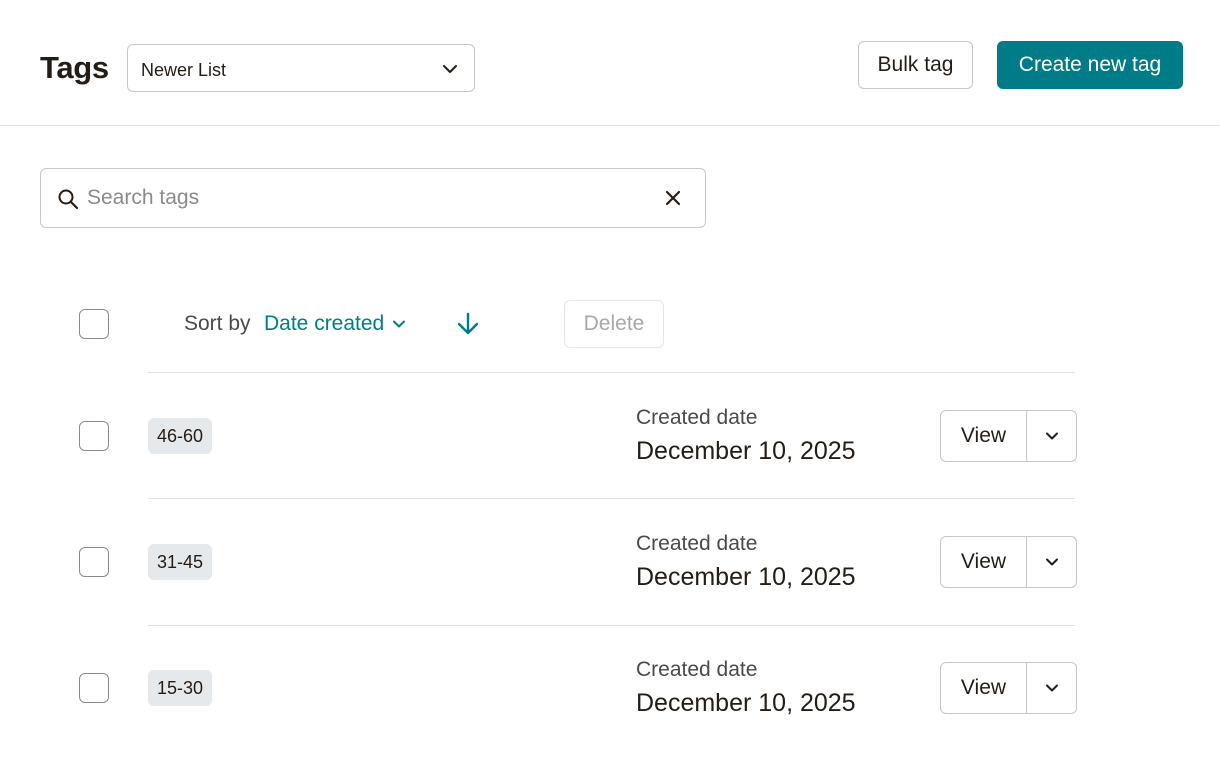  I want to click on sort-by-value: Date created, so click(324, 323).